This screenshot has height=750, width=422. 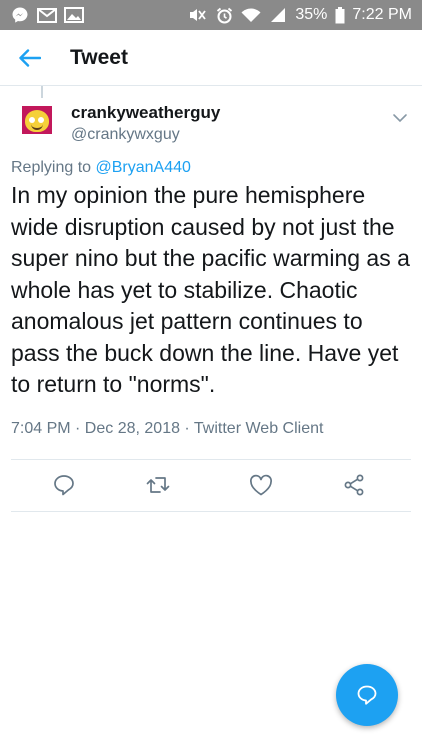 I want to click on share-icon, so click(x=354, y=485).